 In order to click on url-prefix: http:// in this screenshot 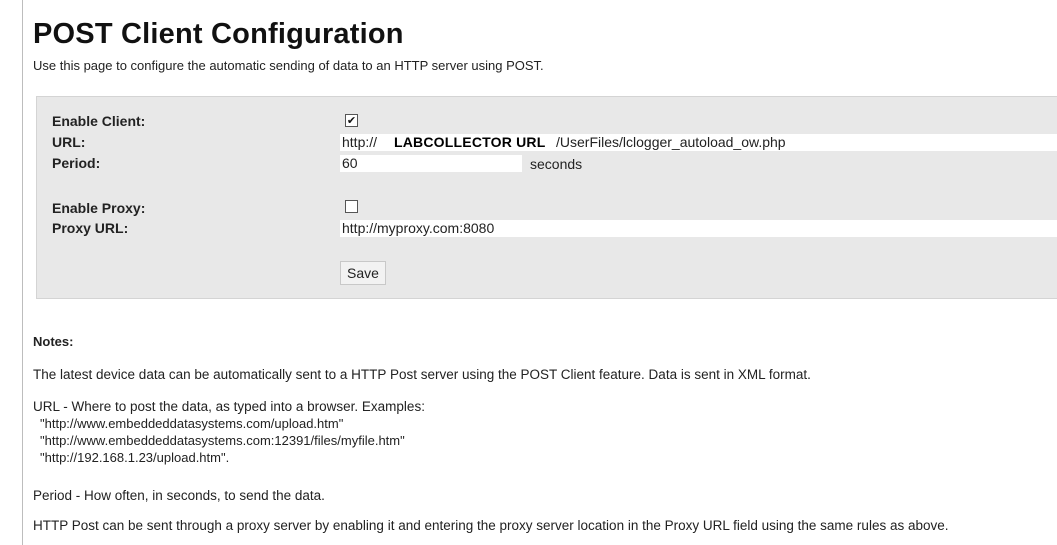, I will do `click(360, 142)`.